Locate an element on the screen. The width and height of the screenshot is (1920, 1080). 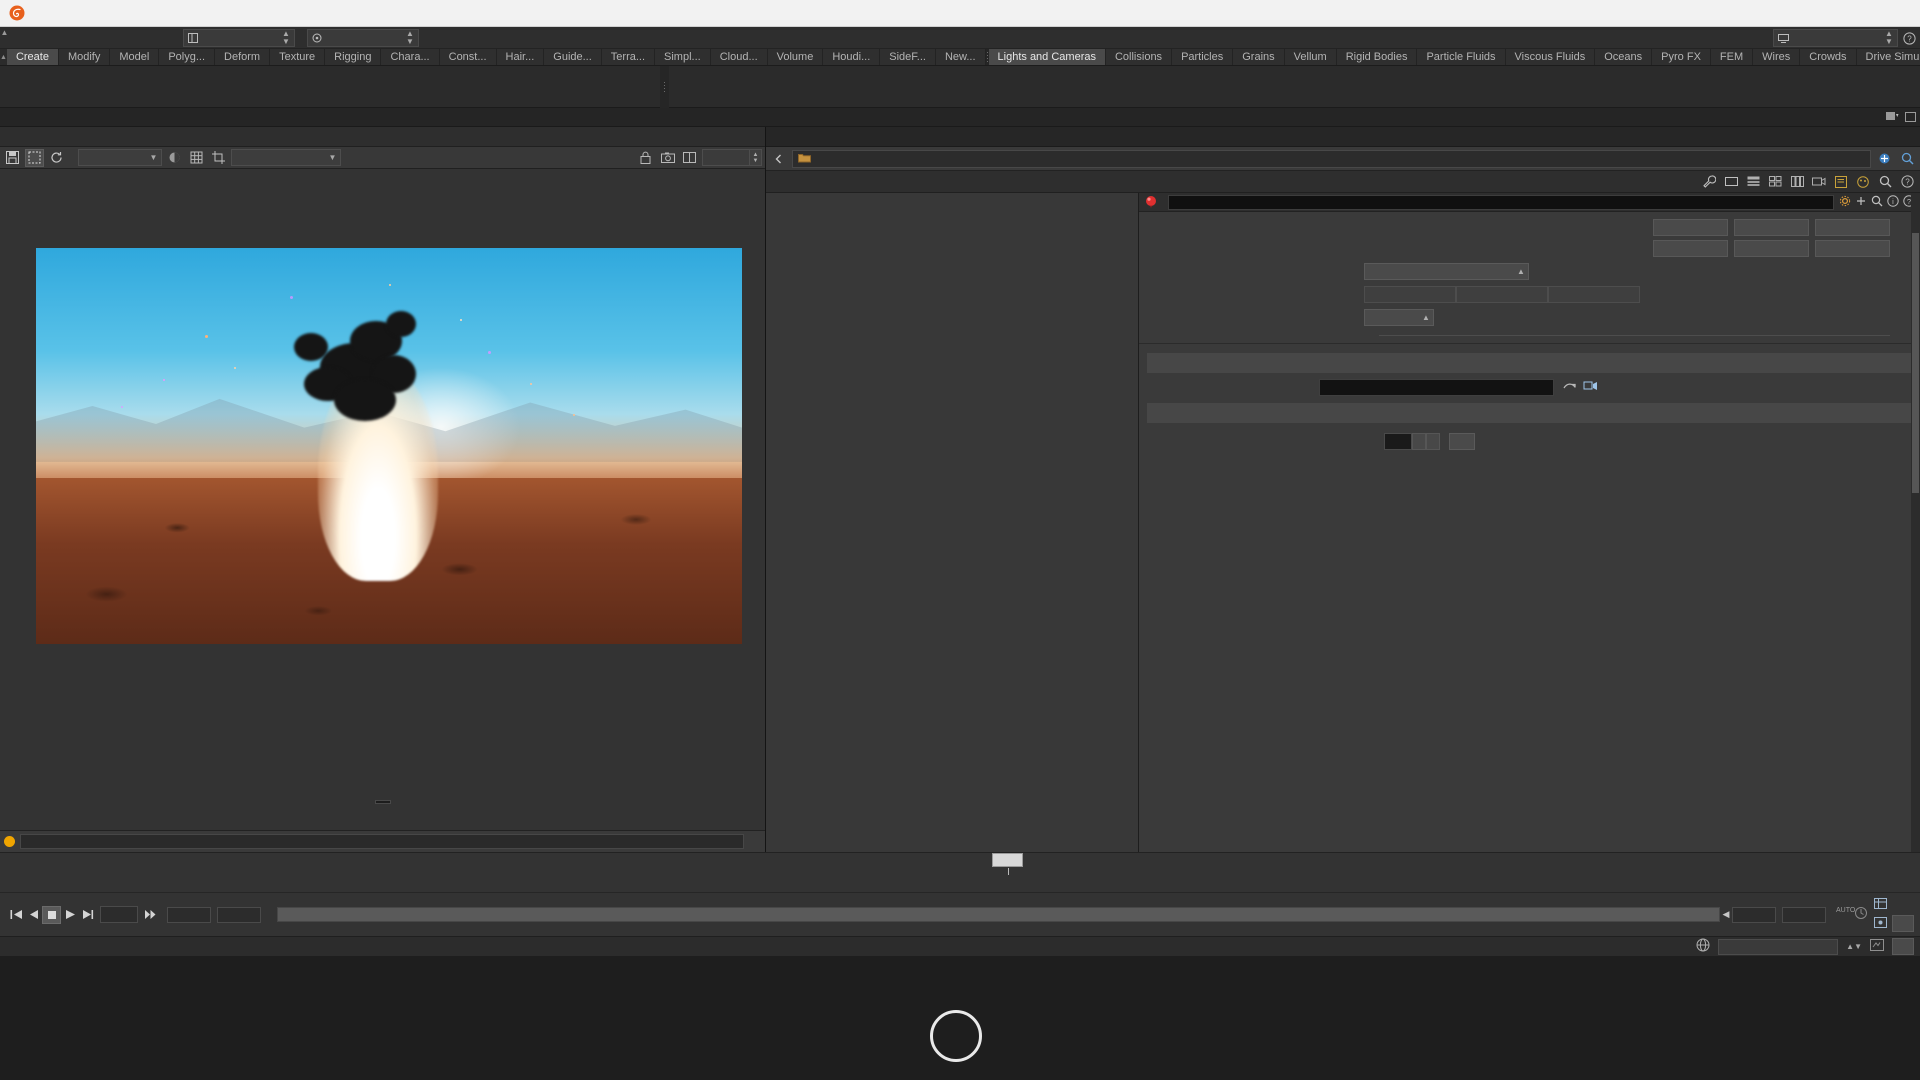
box-node-icon is located at coordinates (1731, 182).